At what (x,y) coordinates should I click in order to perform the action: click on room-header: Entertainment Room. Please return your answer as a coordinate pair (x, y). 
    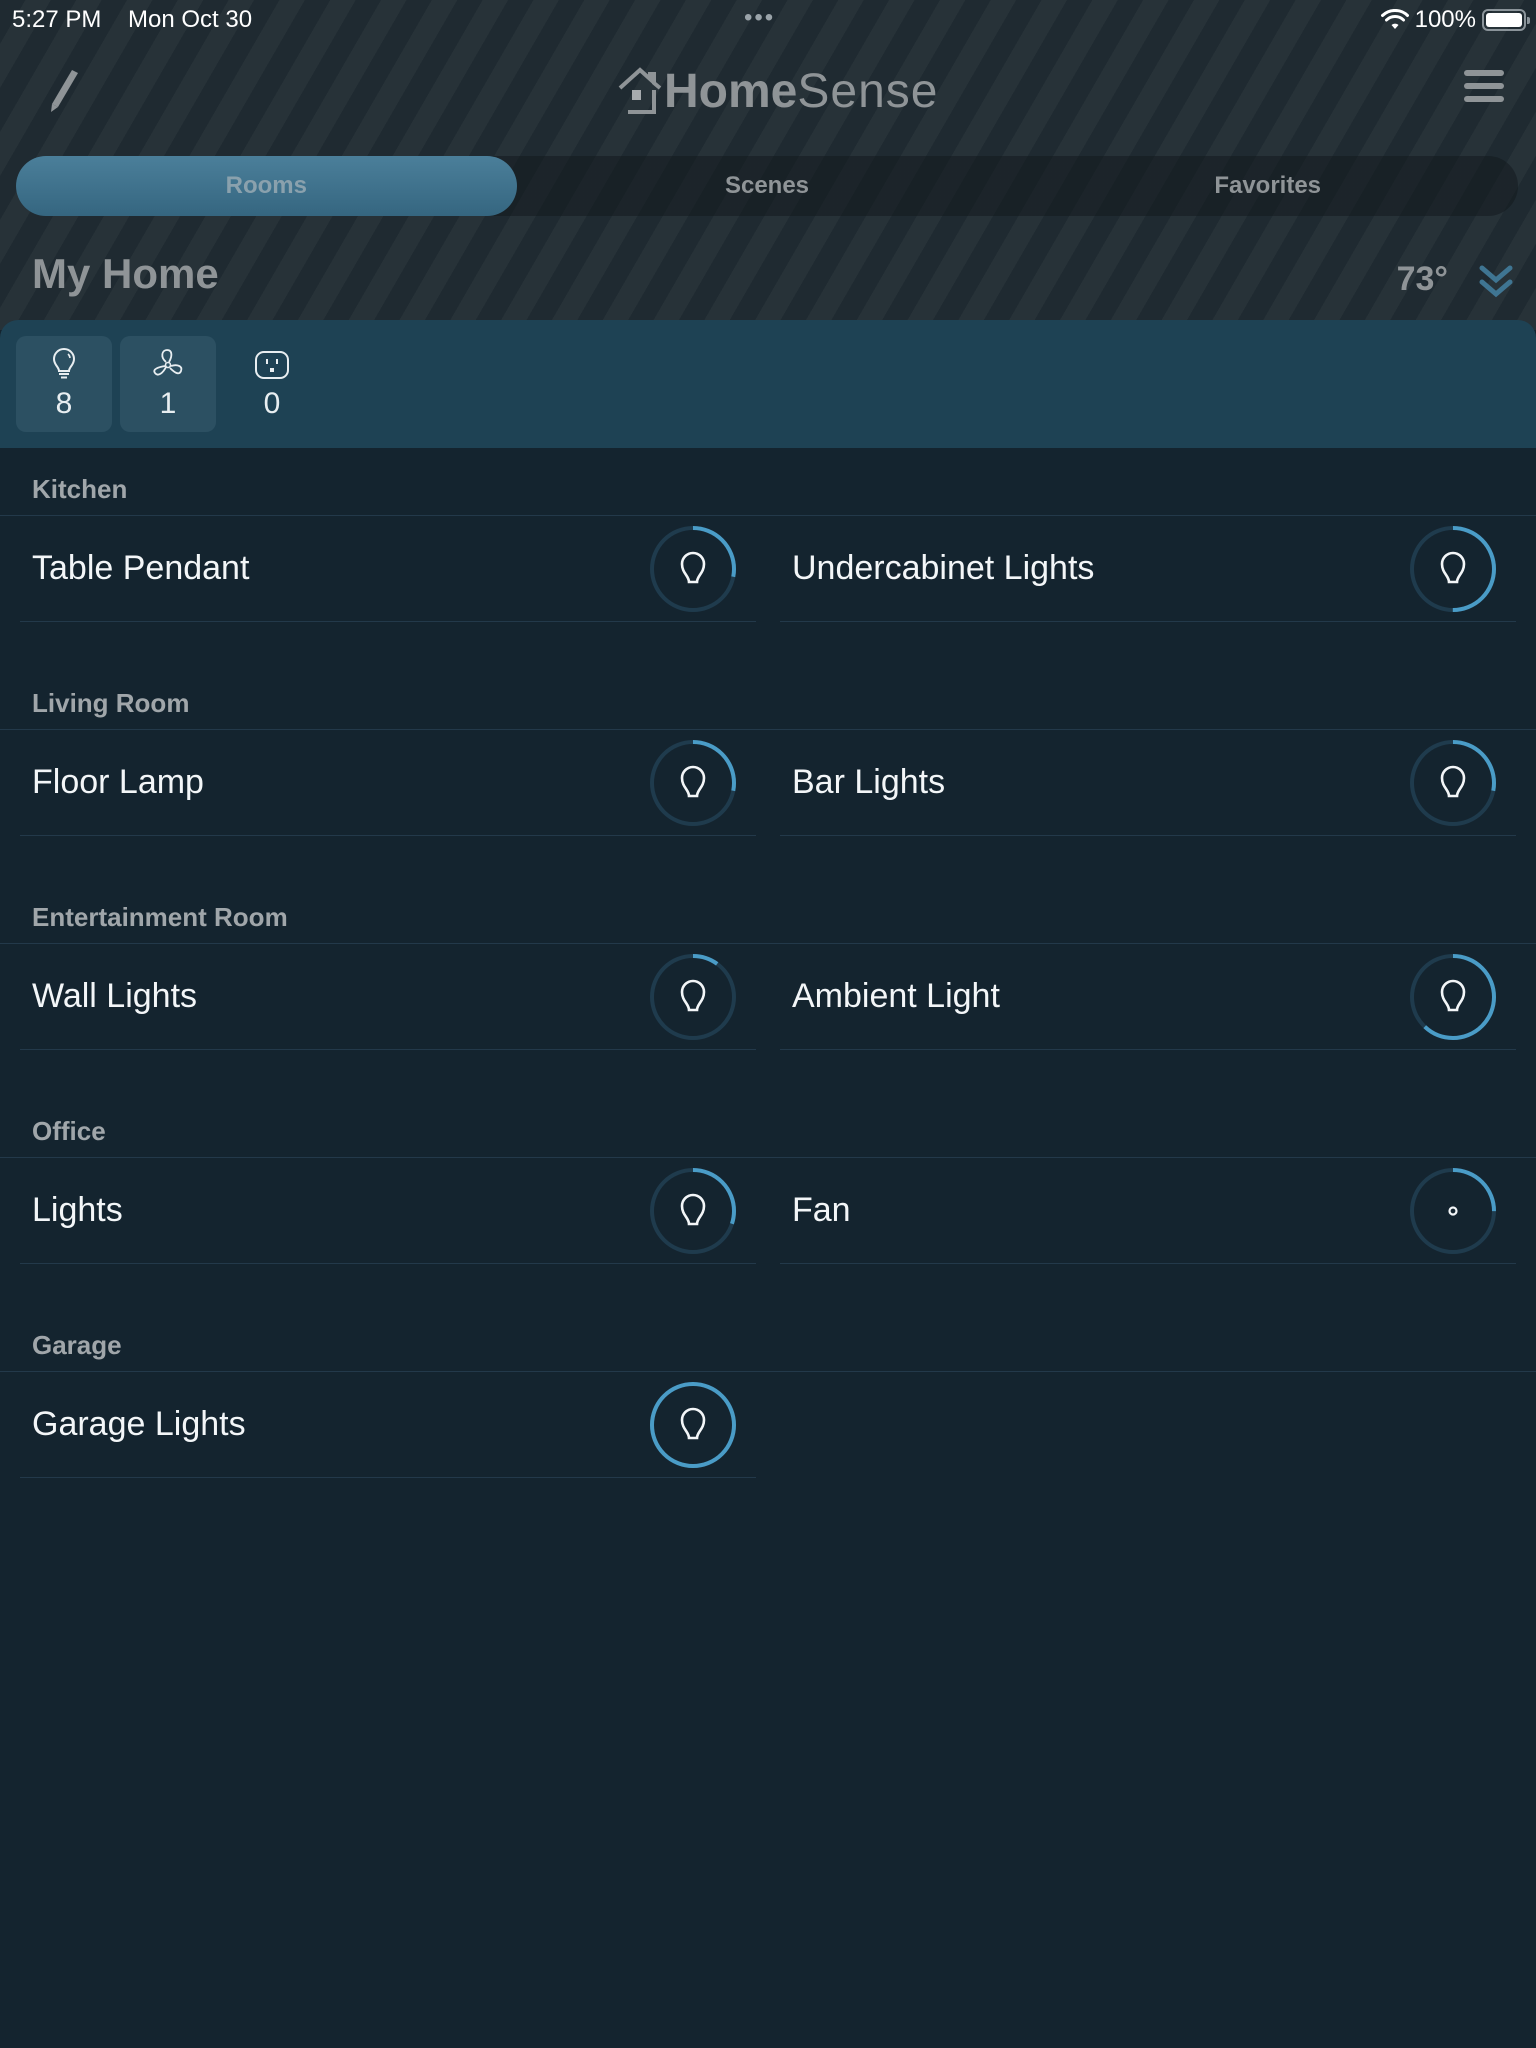
    Looking at the image, I should click on (768, 910).